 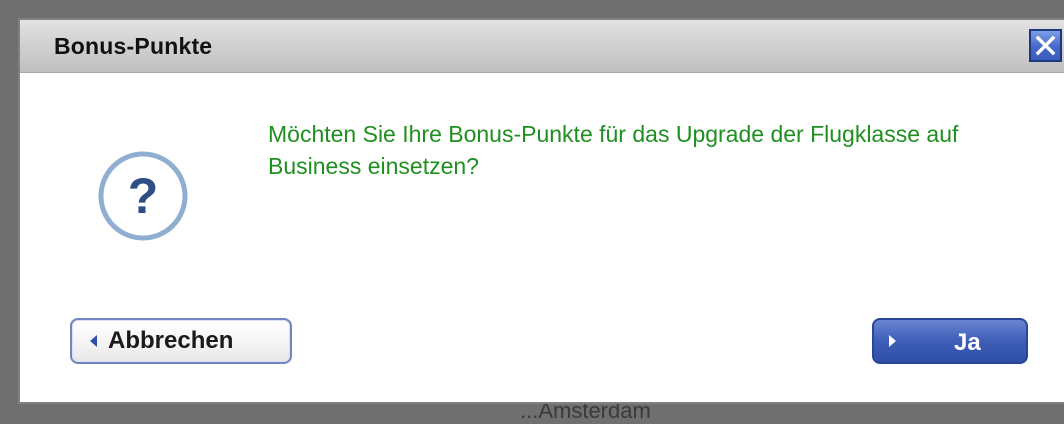 I want to click on confirm-button-label: Ja, so click(x=967, y=342).